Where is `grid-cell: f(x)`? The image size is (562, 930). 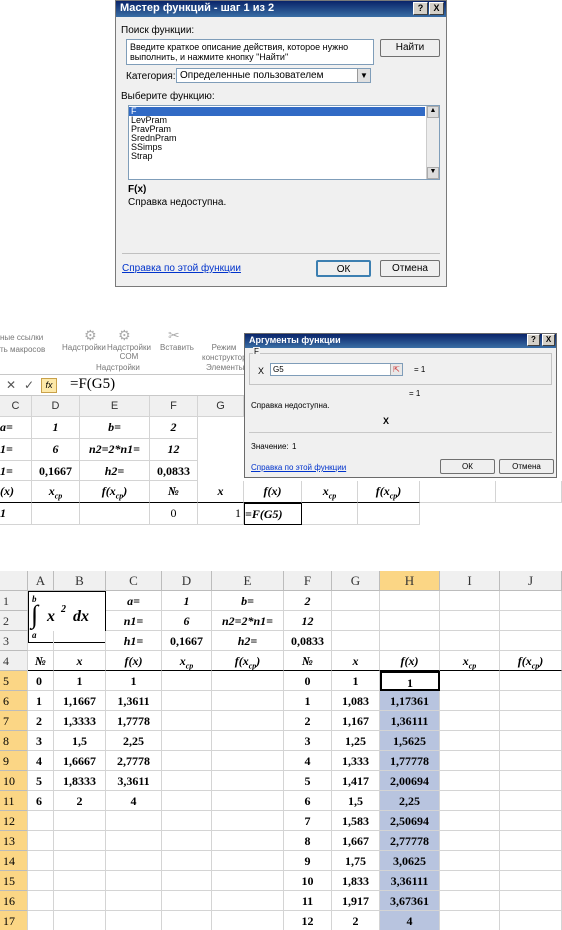 grid-cell: f(x) is located at coordinates (410, 661).